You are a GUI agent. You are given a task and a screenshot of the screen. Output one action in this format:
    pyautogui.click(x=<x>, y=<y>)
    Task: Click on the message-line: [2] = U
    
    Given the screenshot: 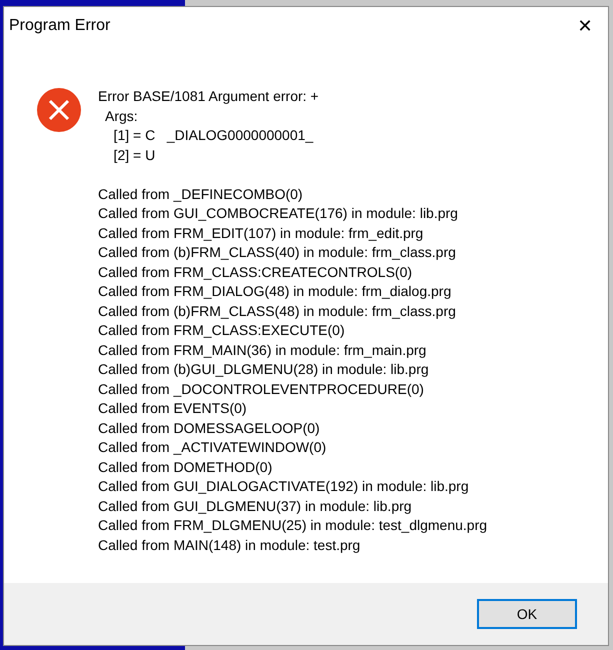 What is the action you would take?
    pyautogui.click(x=134, y=155)
    